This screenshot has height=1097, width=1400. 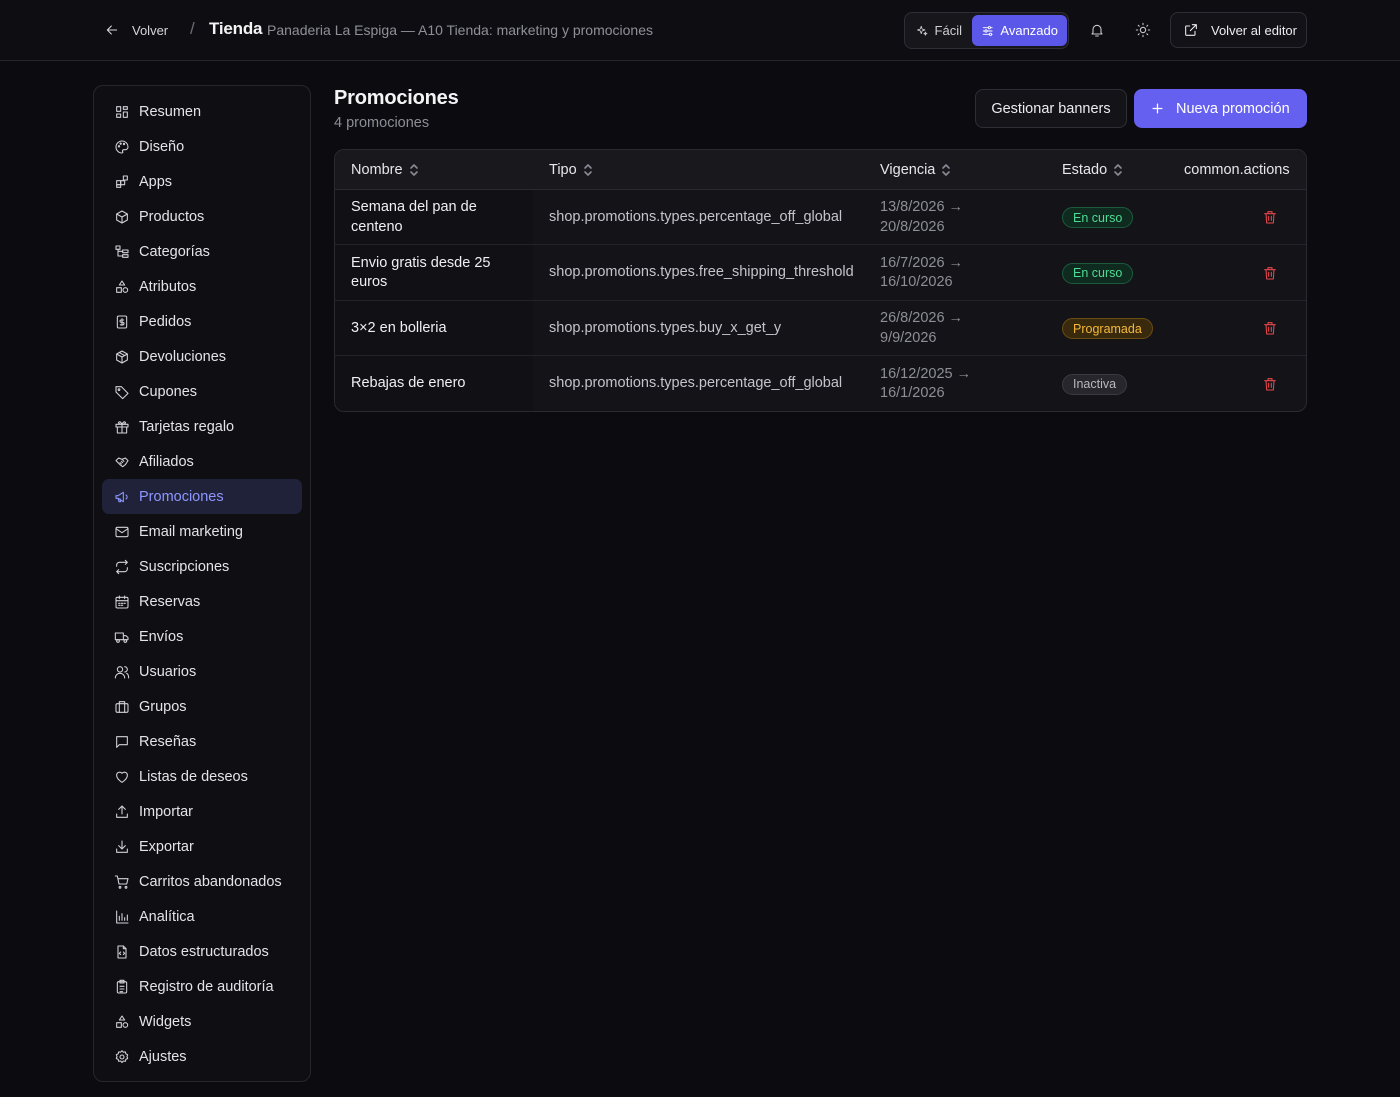 I want to click on sidebar-item-label: Reseñas, so click(x=168, y=741).